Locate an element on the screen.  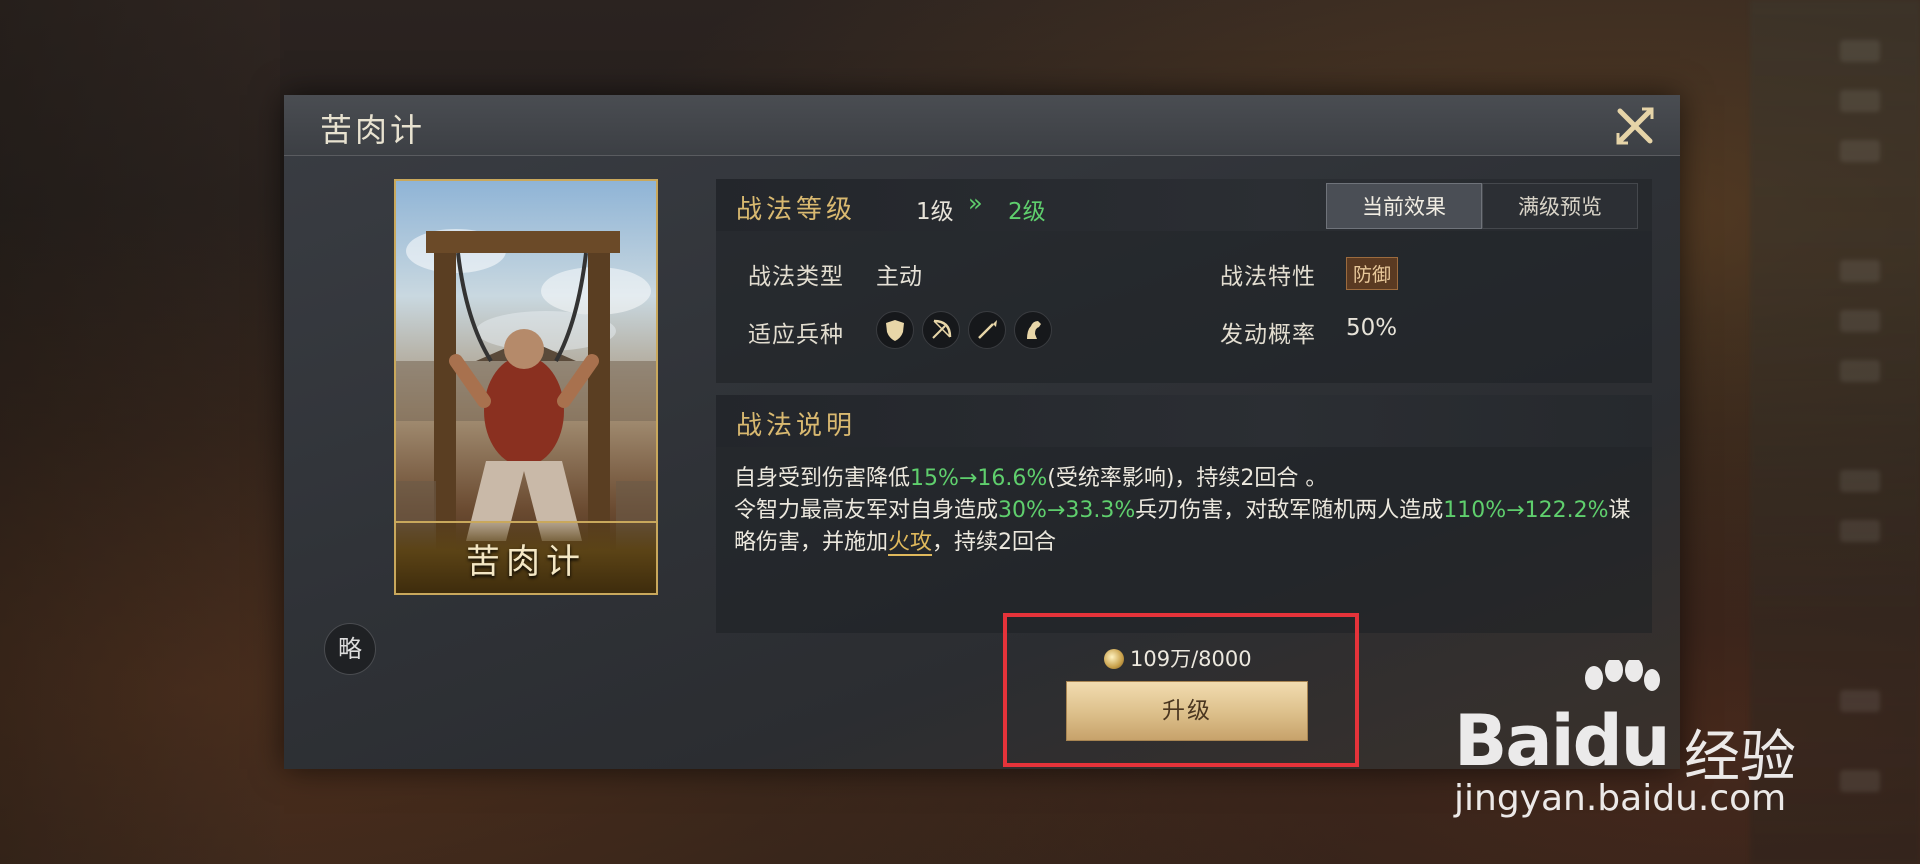
level-label: 战法等级 is located at coordinates (796, 210).